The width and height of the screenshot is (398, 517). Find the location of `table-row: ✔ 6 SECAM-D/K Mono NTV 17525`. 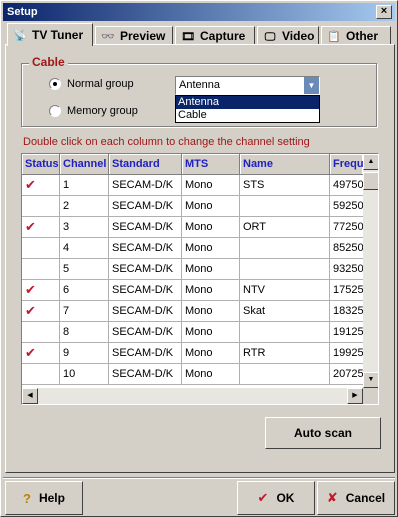

table-row: ✔ 6 SECAM-D/K Mono NTV 17525 is located at coordinates (196, 290).